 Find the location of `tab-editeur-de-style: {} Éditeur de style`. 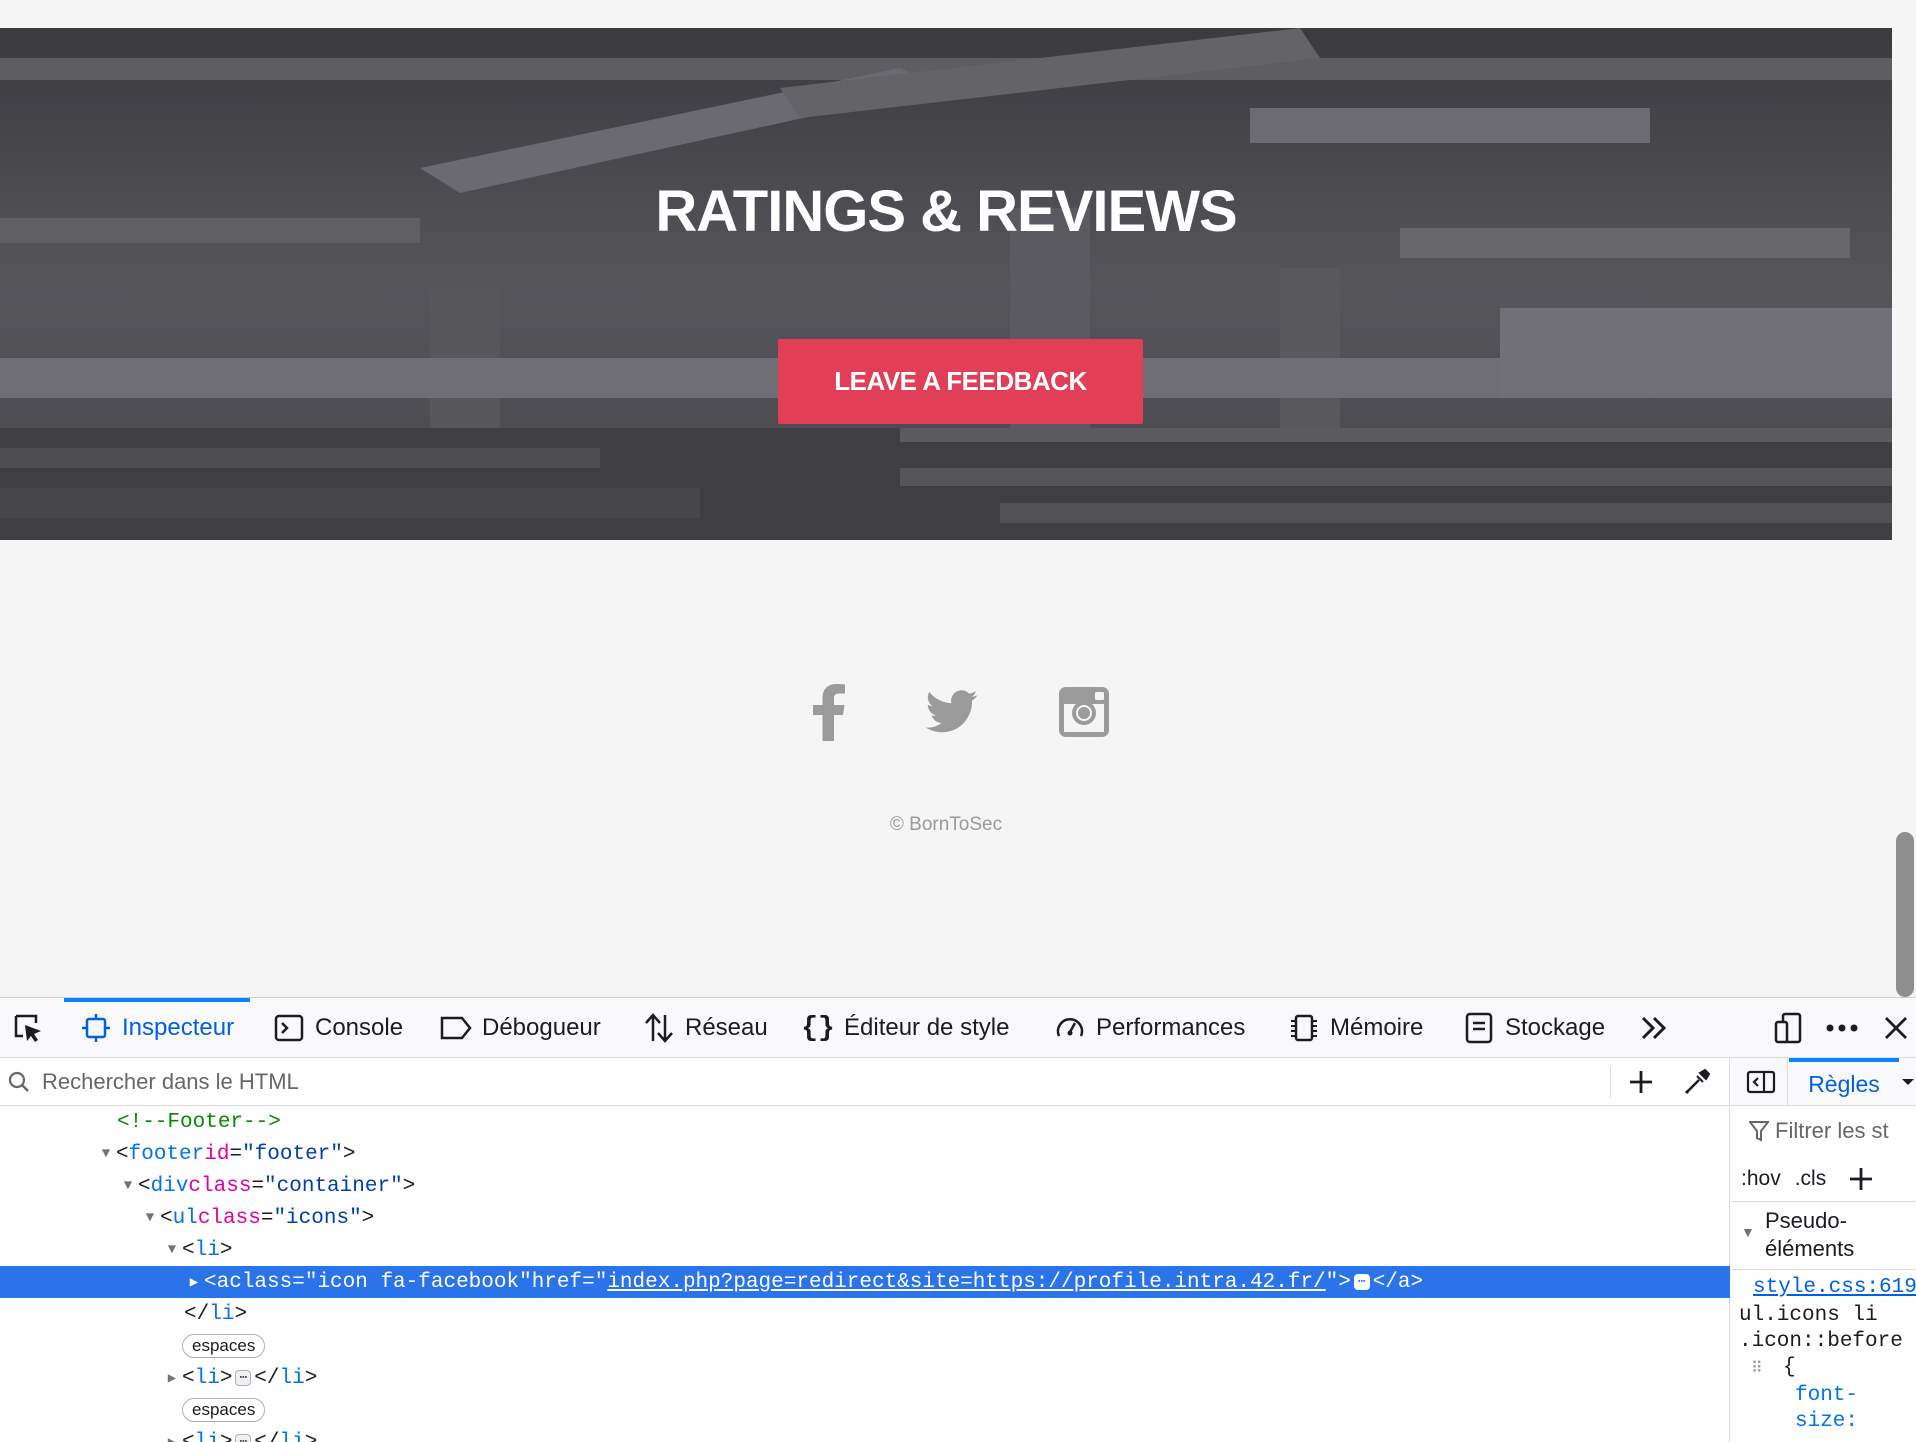

tab-editeur-de-style: {} Éditeur de style is located at coordinates (905, 1028).